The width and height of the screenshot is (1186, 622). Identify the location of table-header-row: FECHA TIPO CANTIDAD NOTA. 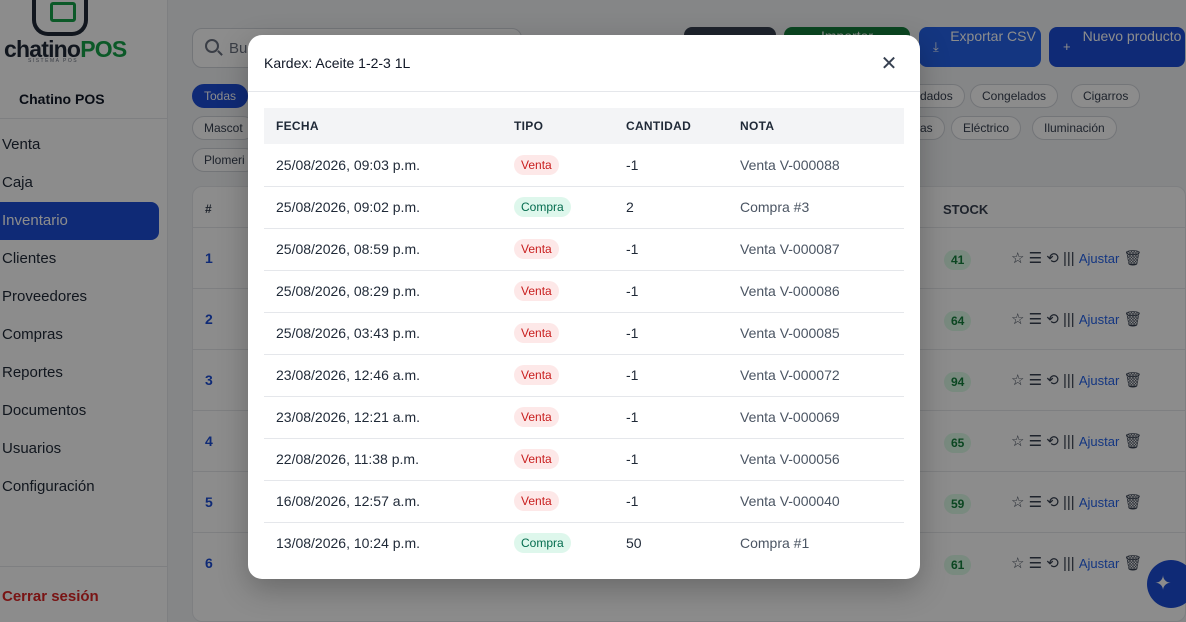
(584, 126).